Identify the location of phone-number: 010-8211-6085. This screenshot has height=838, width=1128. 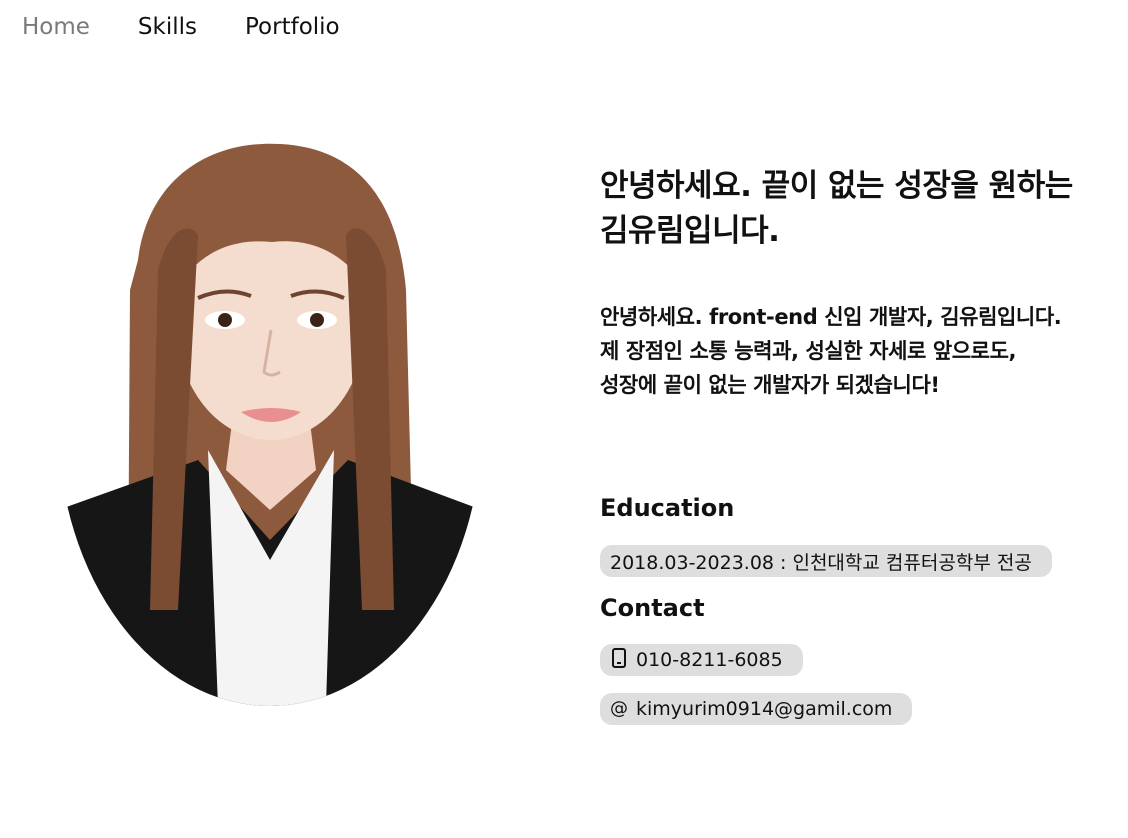
(709, 660).